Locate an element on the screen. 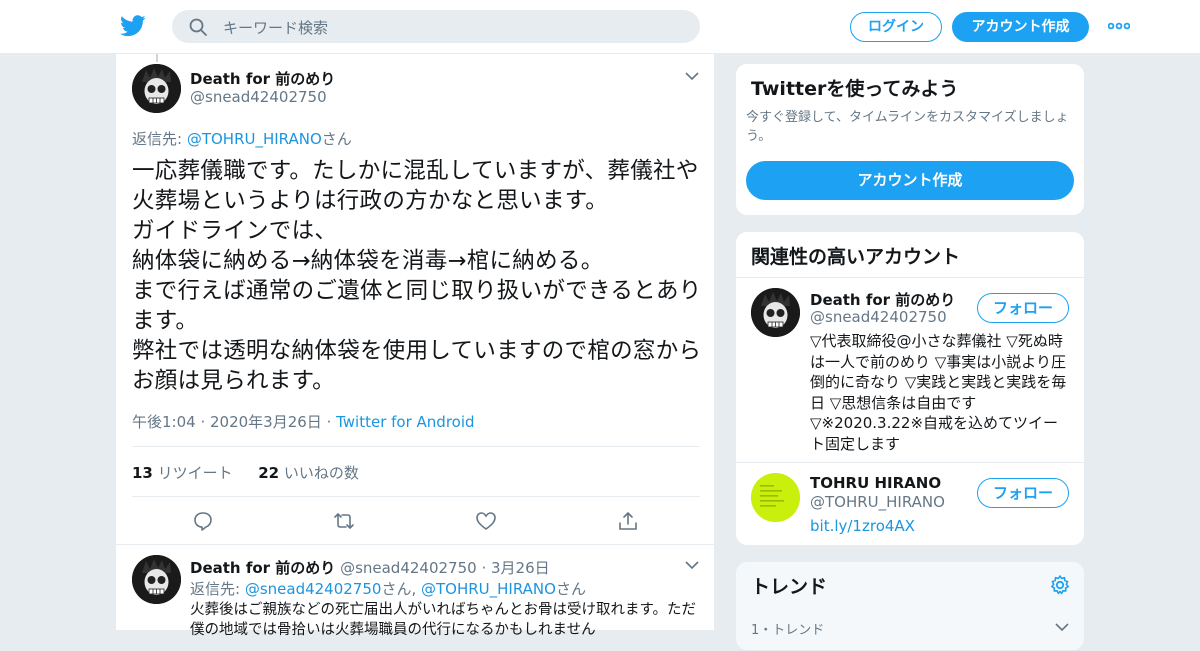 The height and width of the screenshot is (651, 1200). author-name: Death for 前のめり is located at coordinates (262, 78).